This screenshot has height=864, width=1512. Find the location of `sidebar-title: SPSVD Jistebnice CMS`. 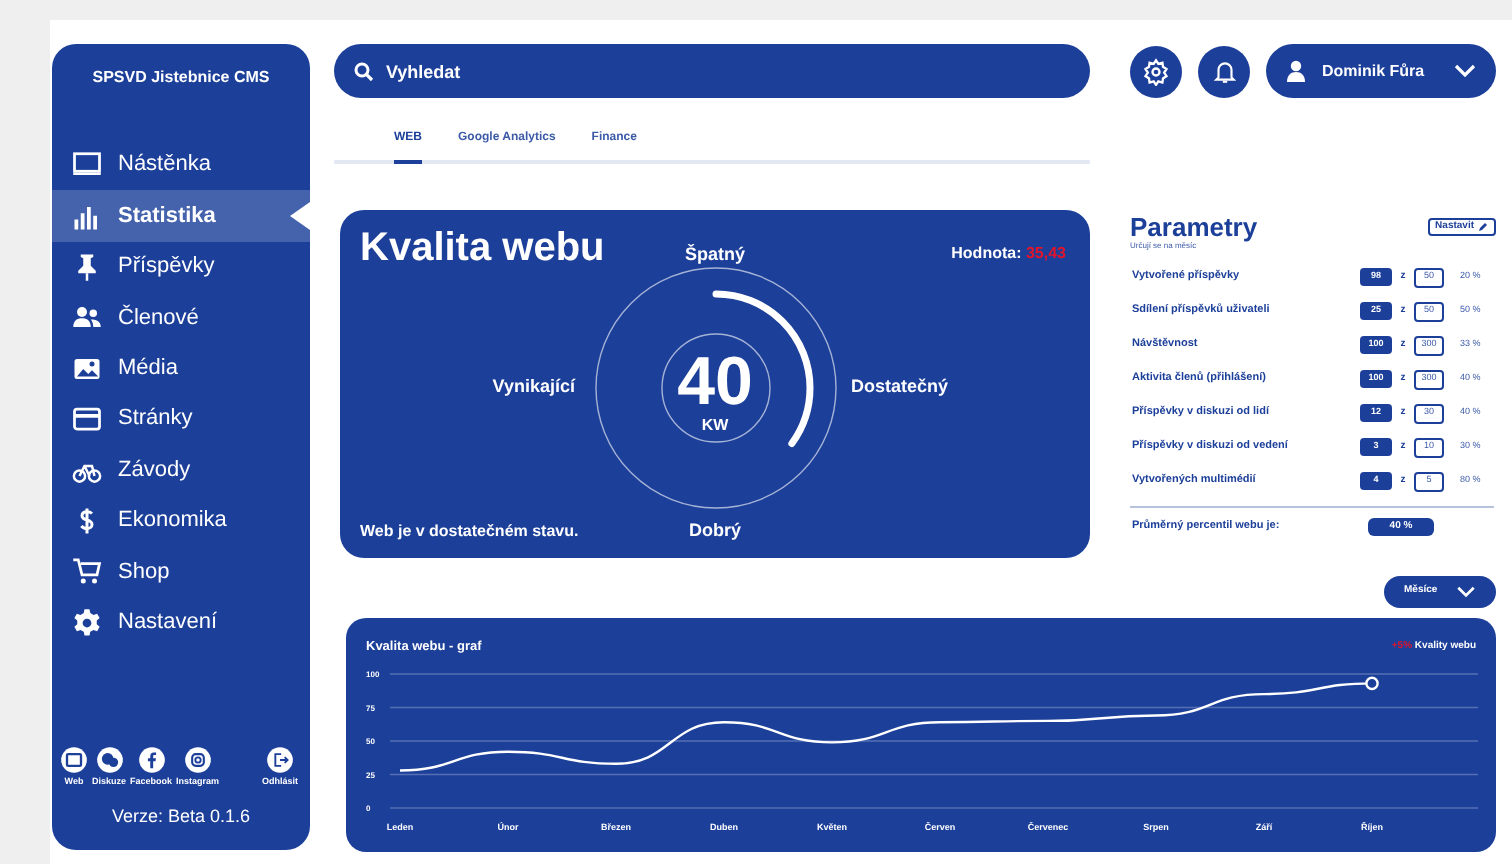

sidebar-title: SPSVD Jistebnice CMS is located at coordinates (181, 76).